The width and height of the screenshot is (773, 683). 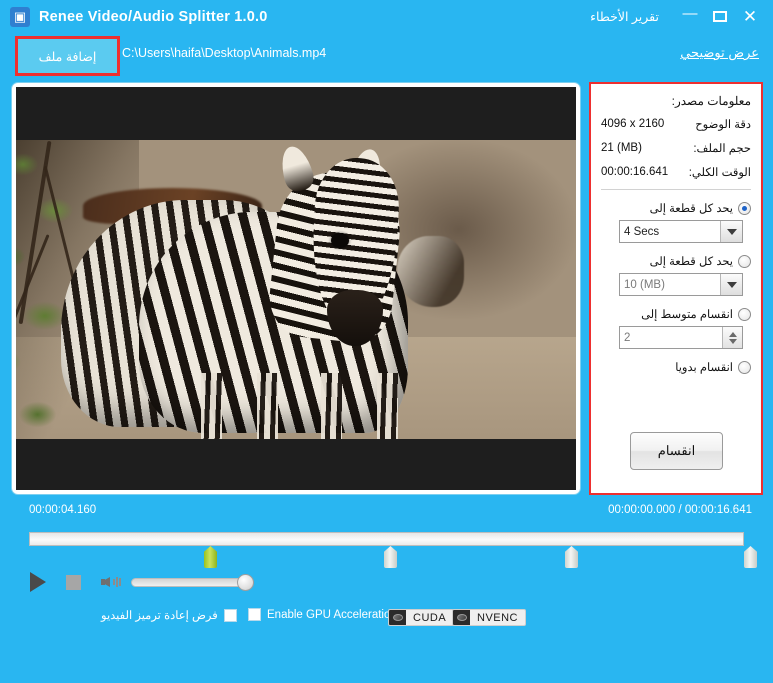 I want to click on maximize-icon, so click(x=720, y=17).